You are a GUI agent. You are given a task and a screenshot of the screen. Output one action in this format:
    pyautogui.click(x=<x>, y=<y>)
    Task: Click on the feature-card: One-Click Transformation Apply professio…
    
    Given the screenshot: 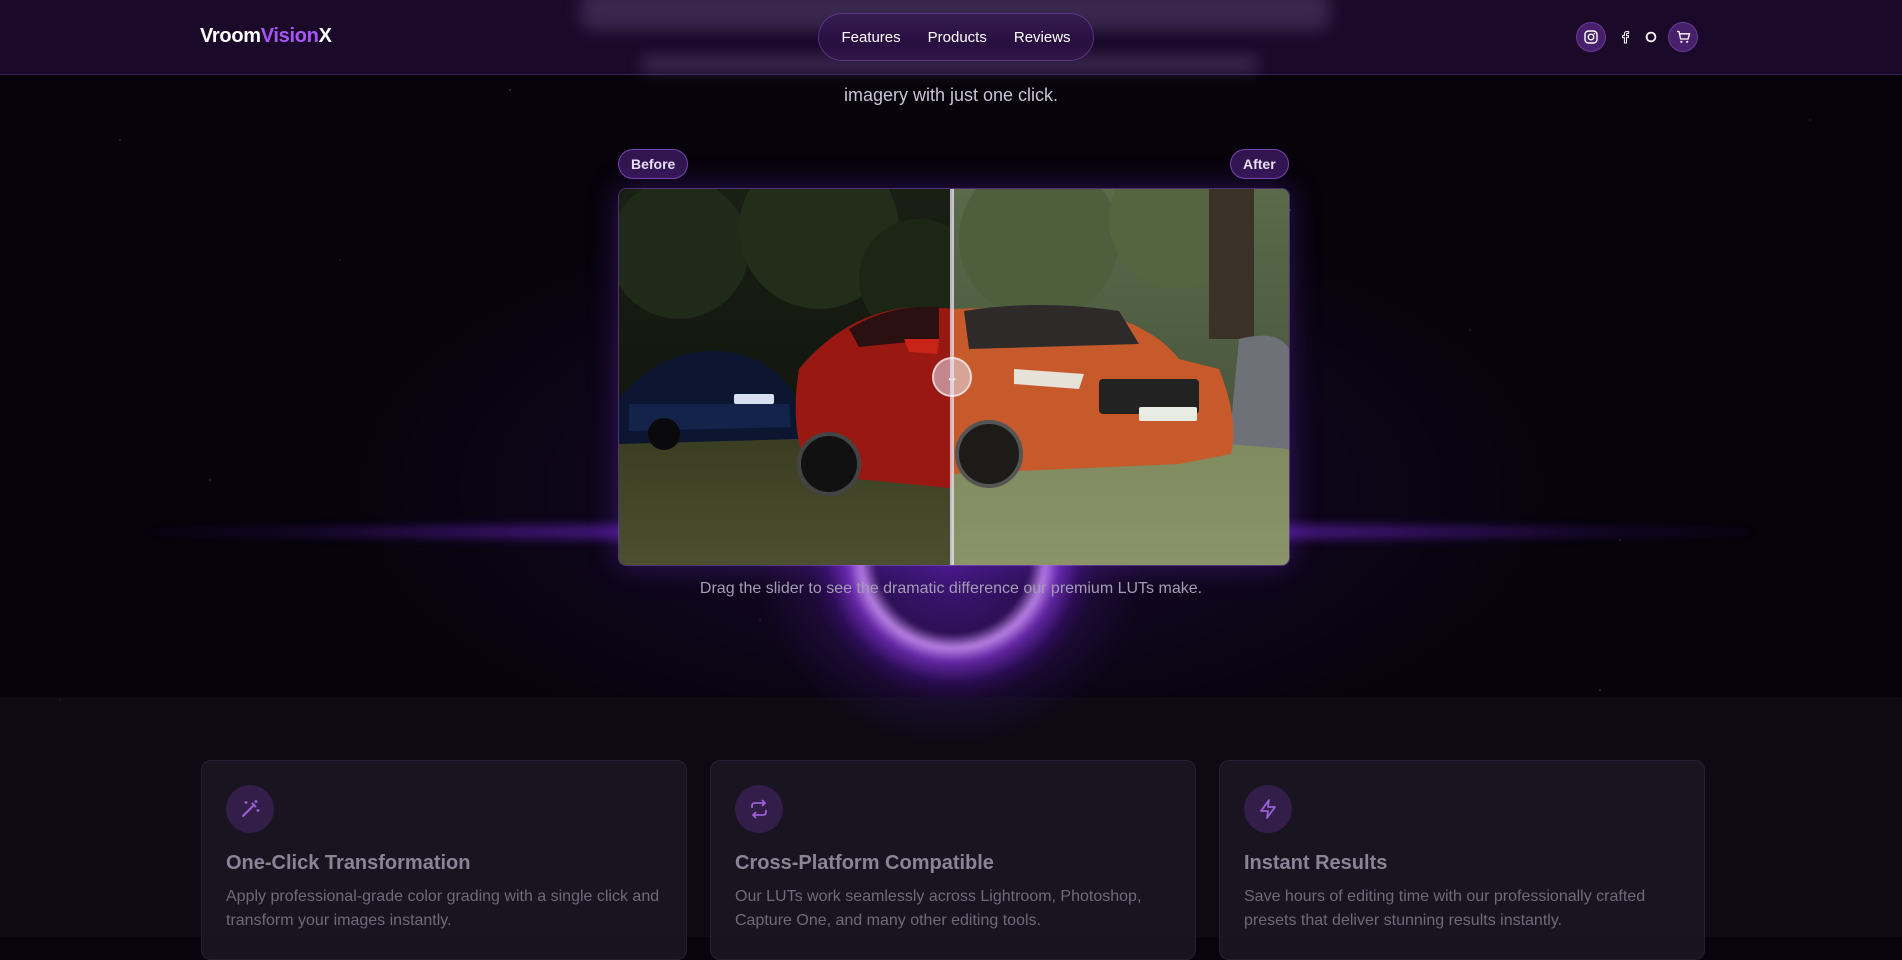 What is the action you would take?
    pyautogui.click(x=444, y=860)
    